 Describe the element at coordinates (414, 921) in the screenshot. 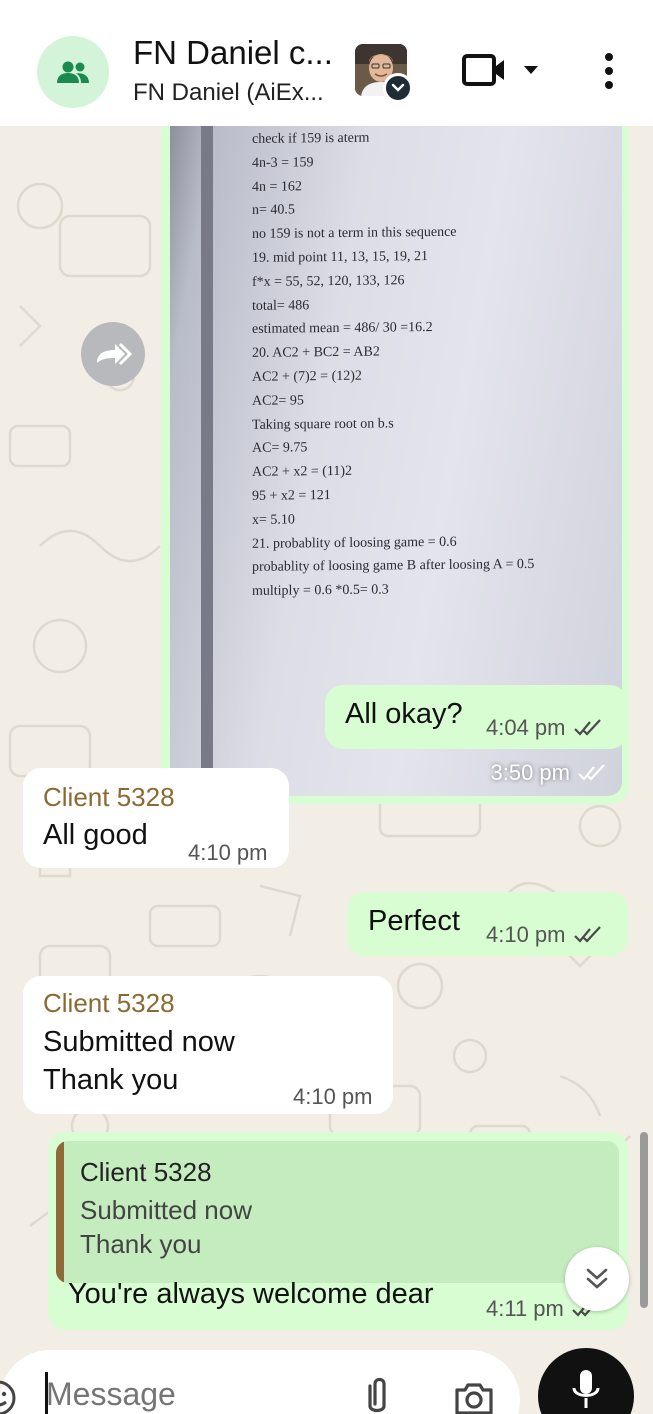

I see `message-text: Perfect` at that location.